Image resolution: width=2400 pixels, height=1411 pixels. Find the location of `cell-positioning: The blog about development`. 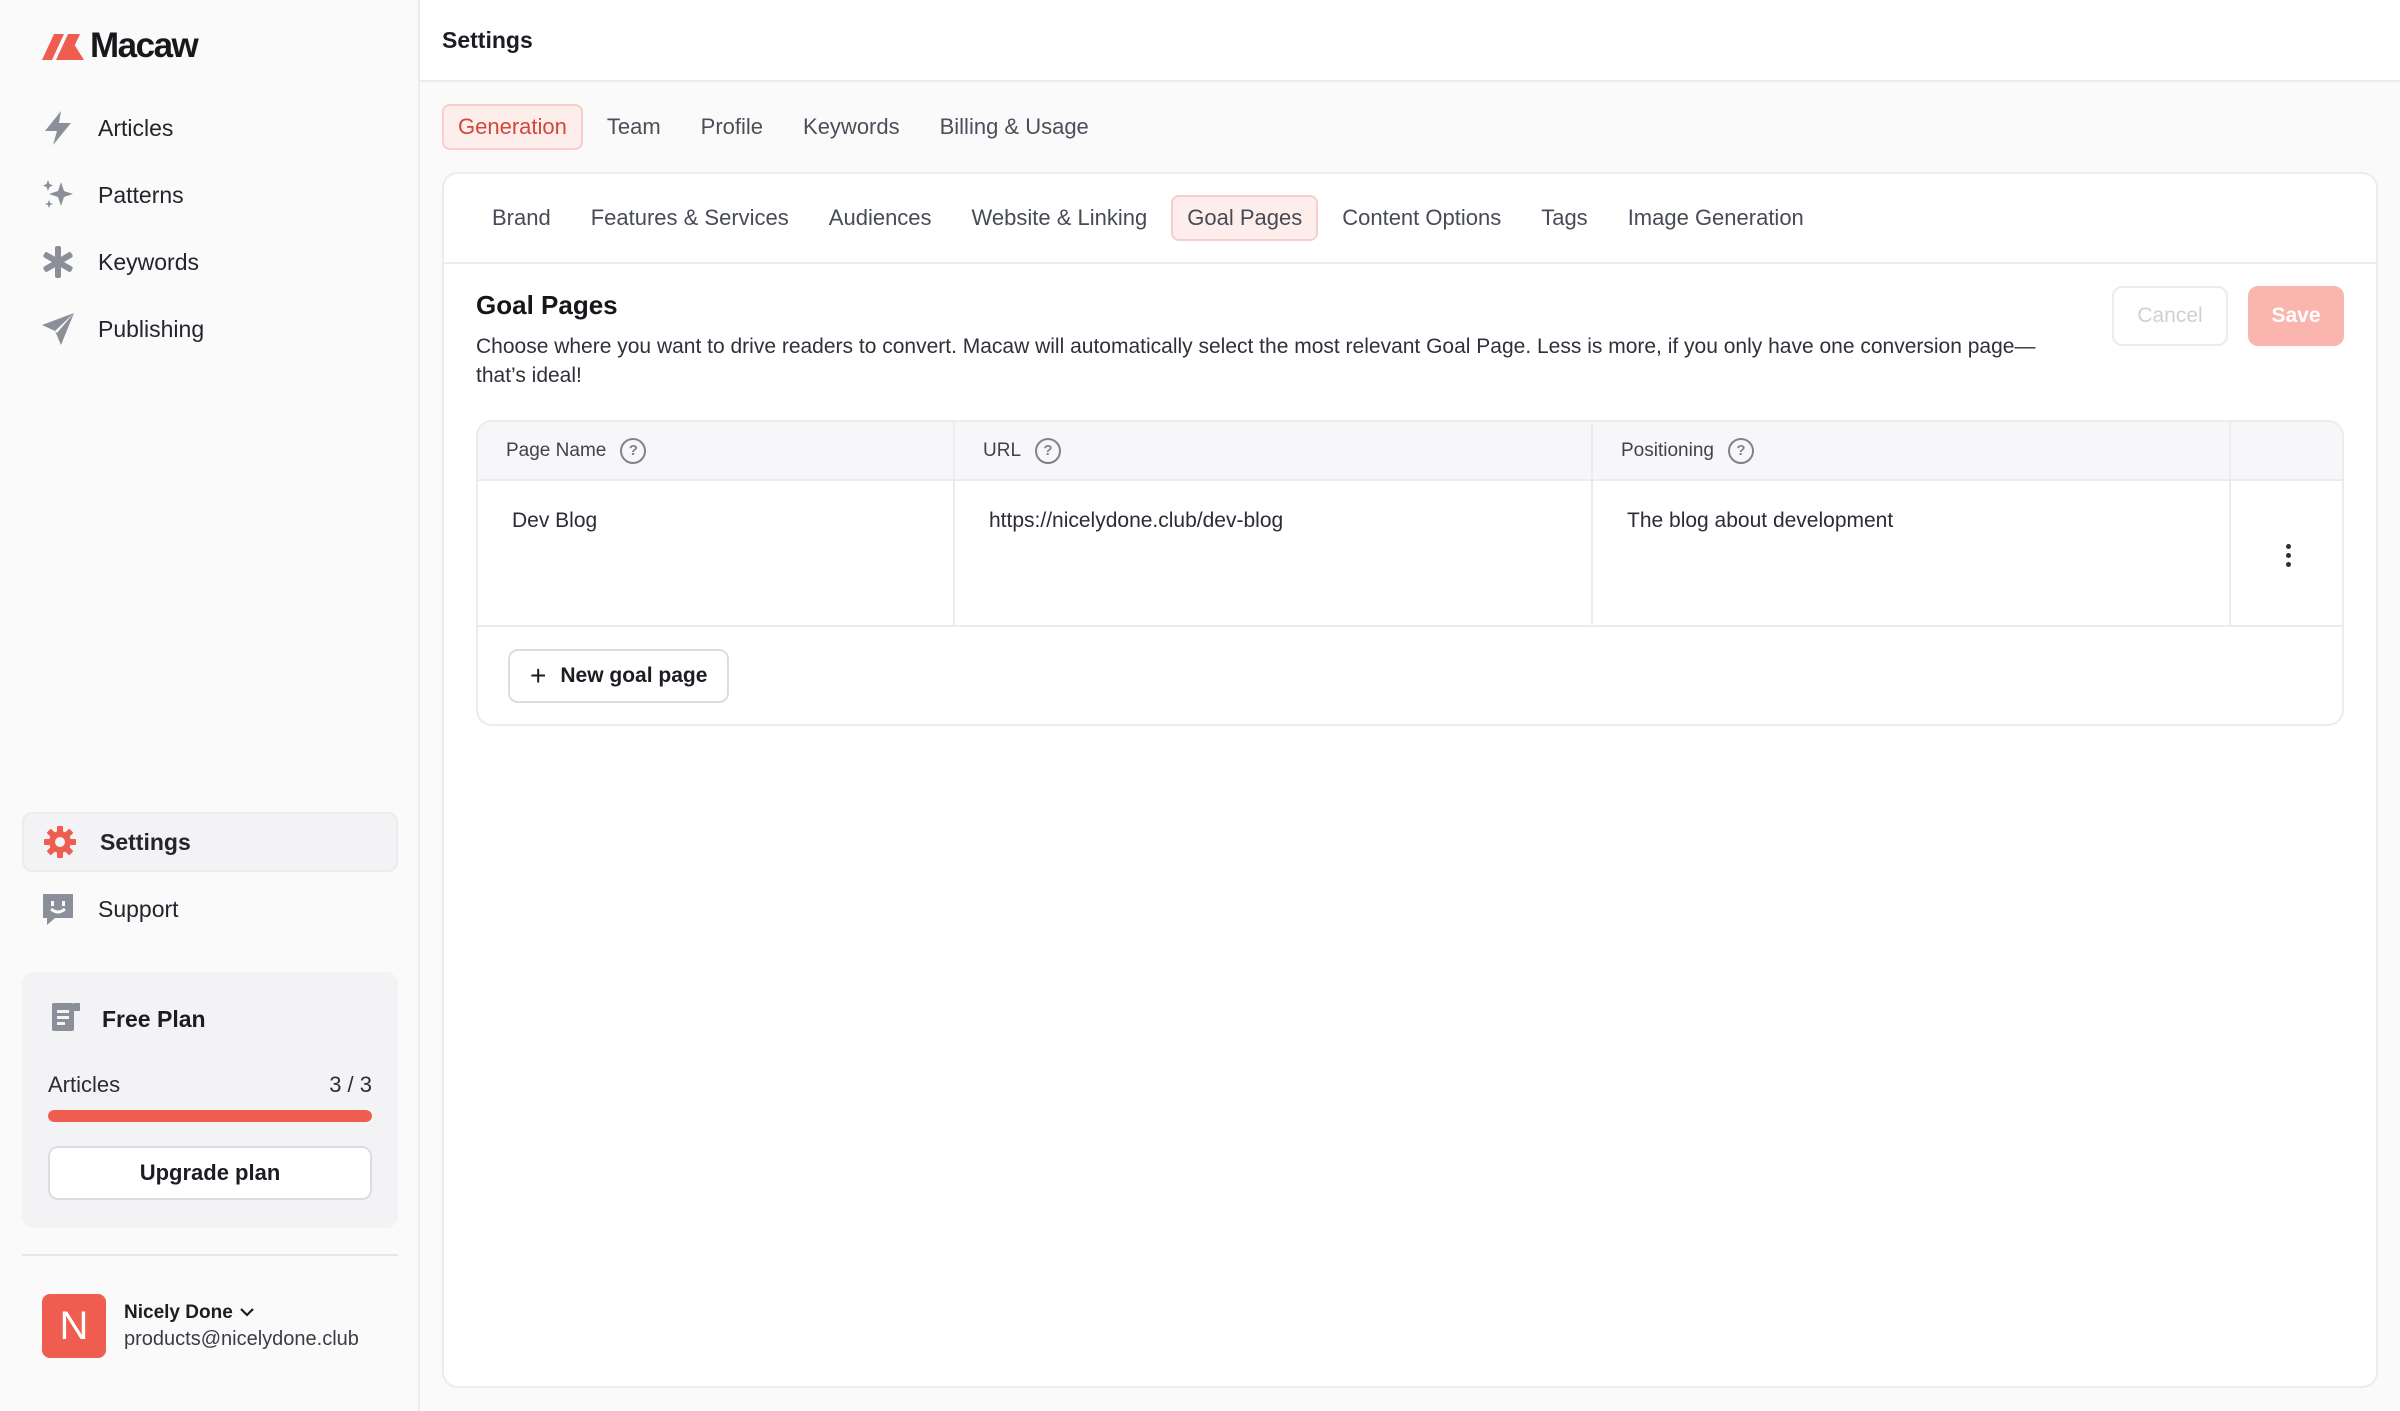

cell-positioning: The blog about development is located at coordinates (1911, 553).